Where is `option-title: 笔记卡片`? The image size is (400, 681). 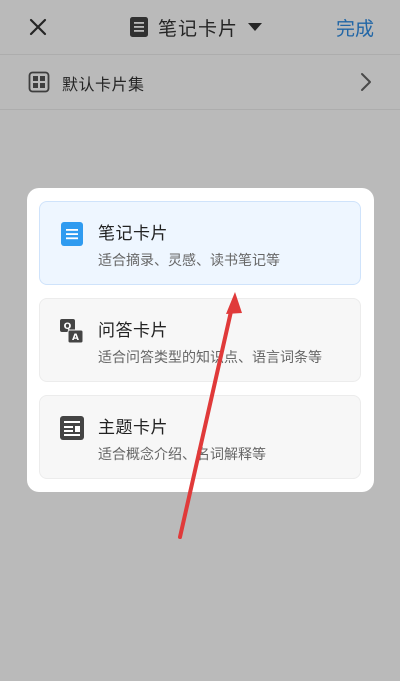 option-title: 笔记卡片 is located at coordinates (133, 234).